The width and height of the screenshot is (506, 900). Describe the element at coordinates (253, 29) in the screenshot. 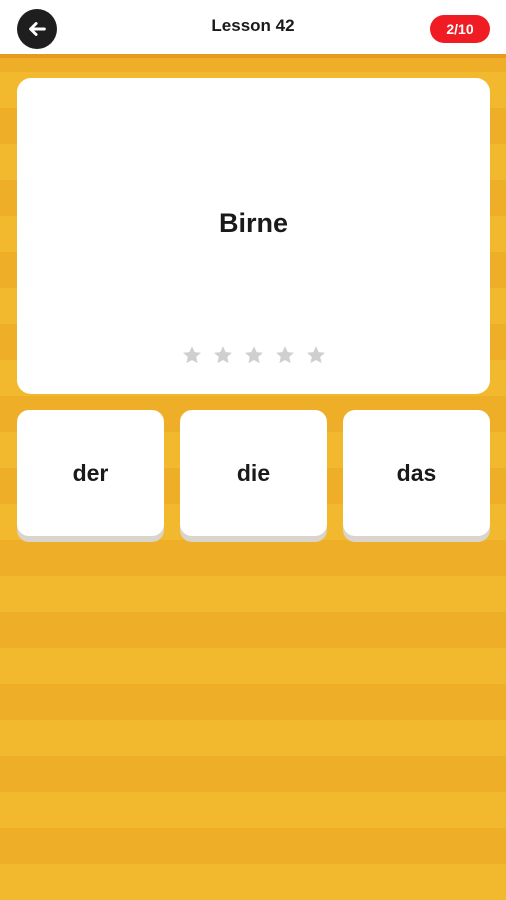

I see `top-bar: Lesson 42 2/10` at that location.